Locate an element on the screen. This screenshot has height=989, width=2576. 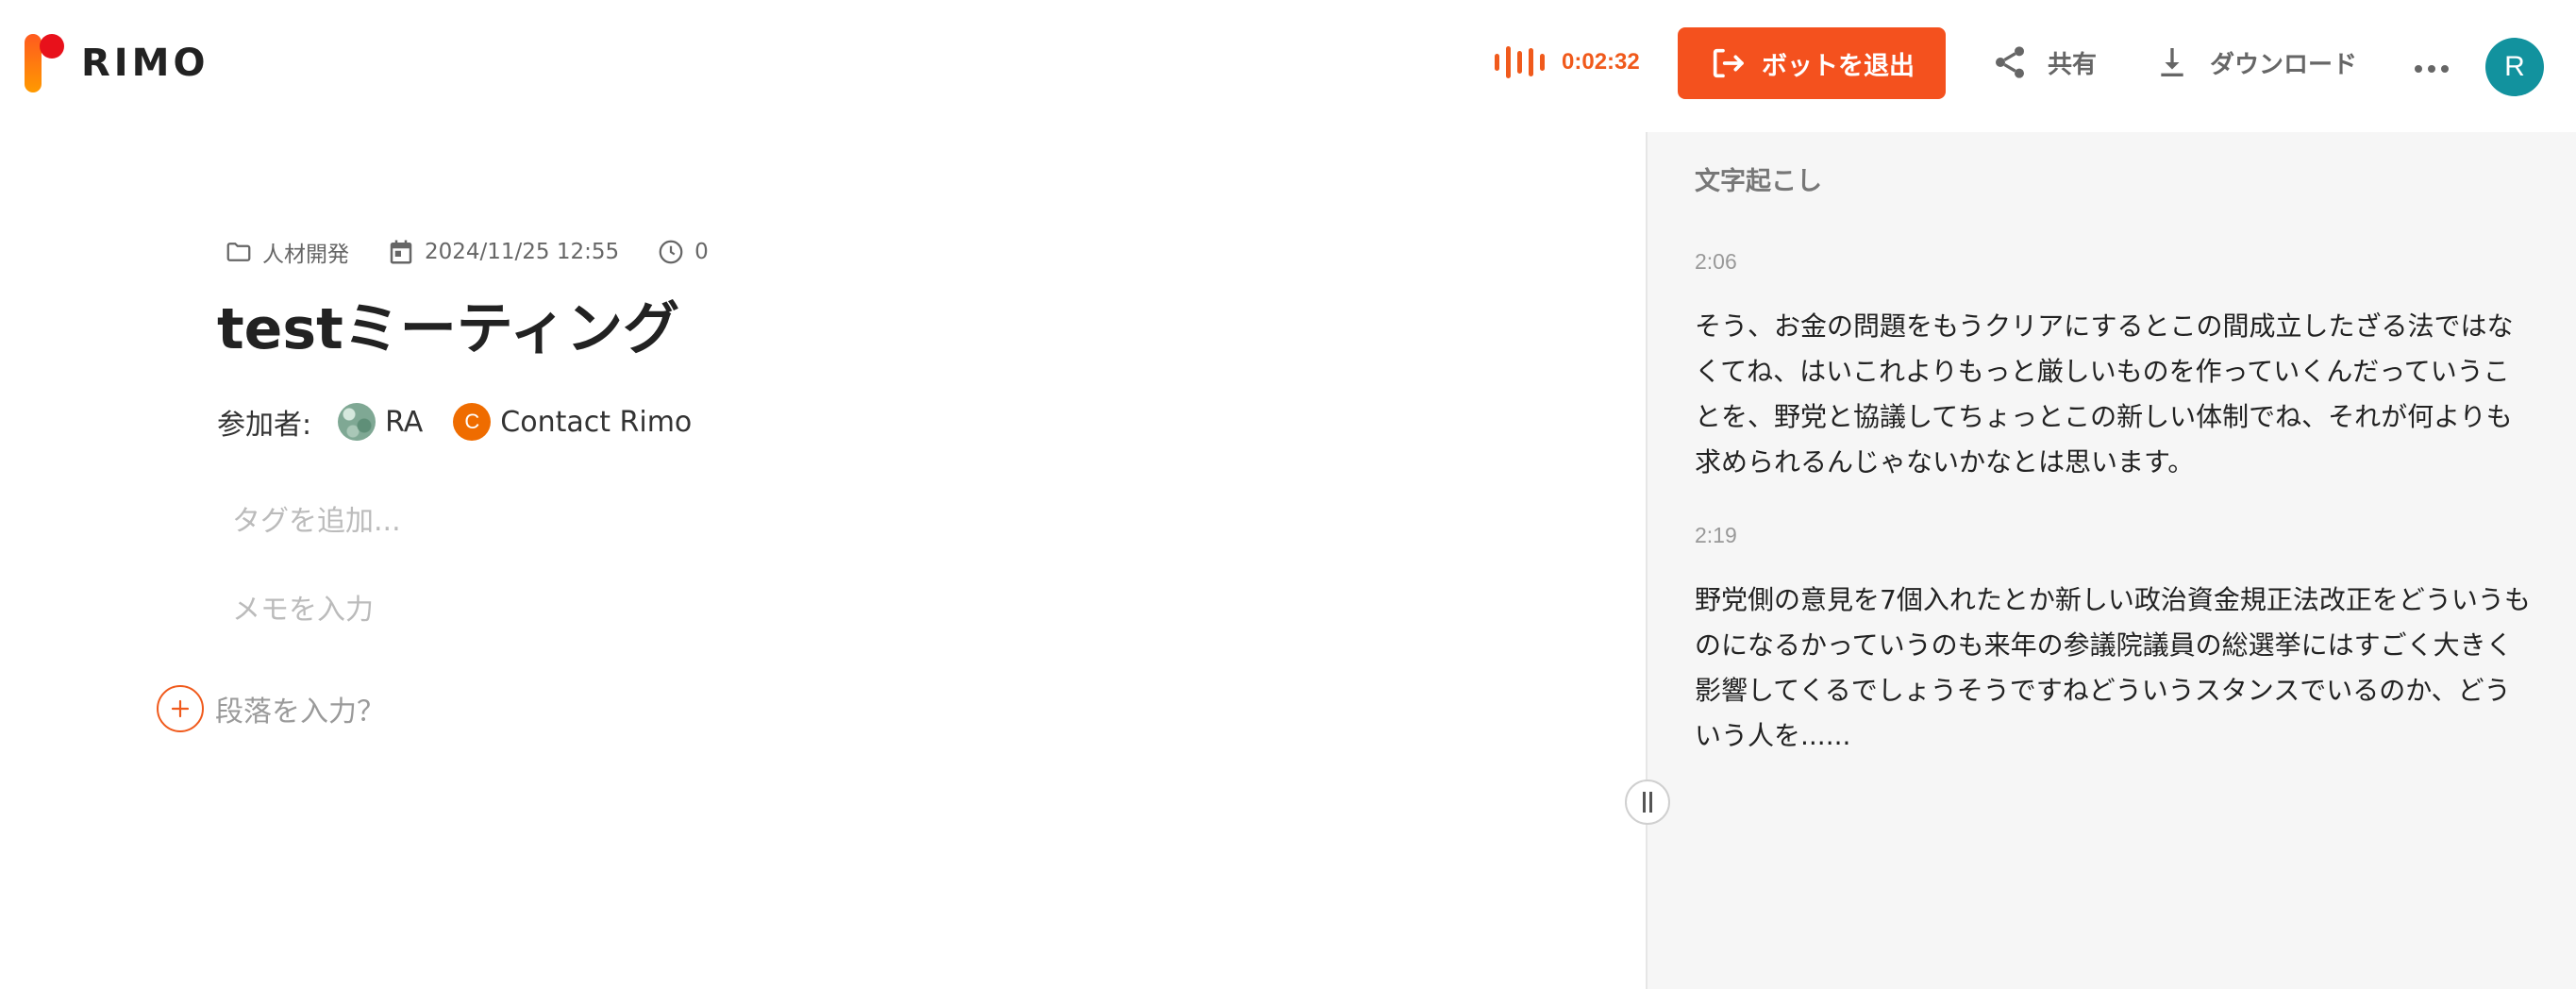
download-button: ダウンロード is located at coordinates (2255, 62).